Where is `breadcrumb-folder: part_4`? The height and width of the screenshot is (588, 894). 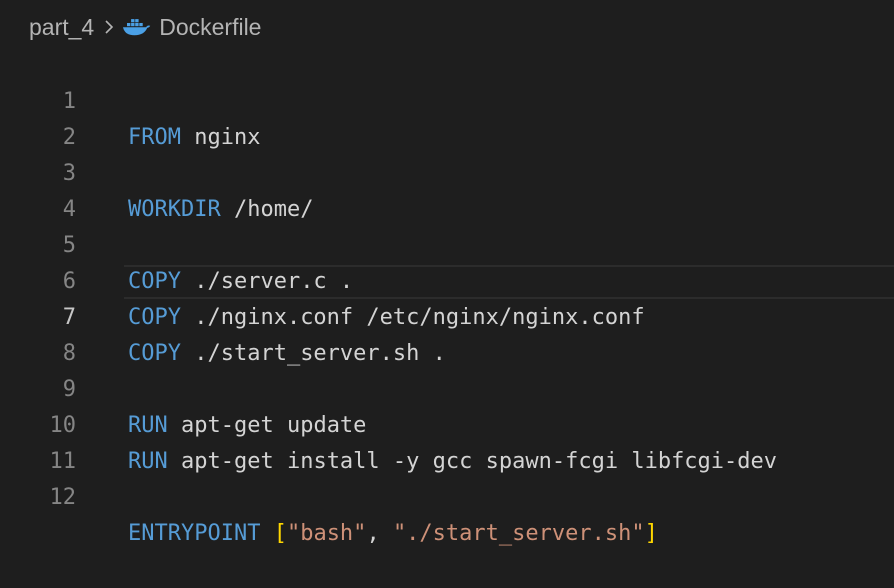
breadcrumb-folder: part_4 is located at coordinates (61, 27).